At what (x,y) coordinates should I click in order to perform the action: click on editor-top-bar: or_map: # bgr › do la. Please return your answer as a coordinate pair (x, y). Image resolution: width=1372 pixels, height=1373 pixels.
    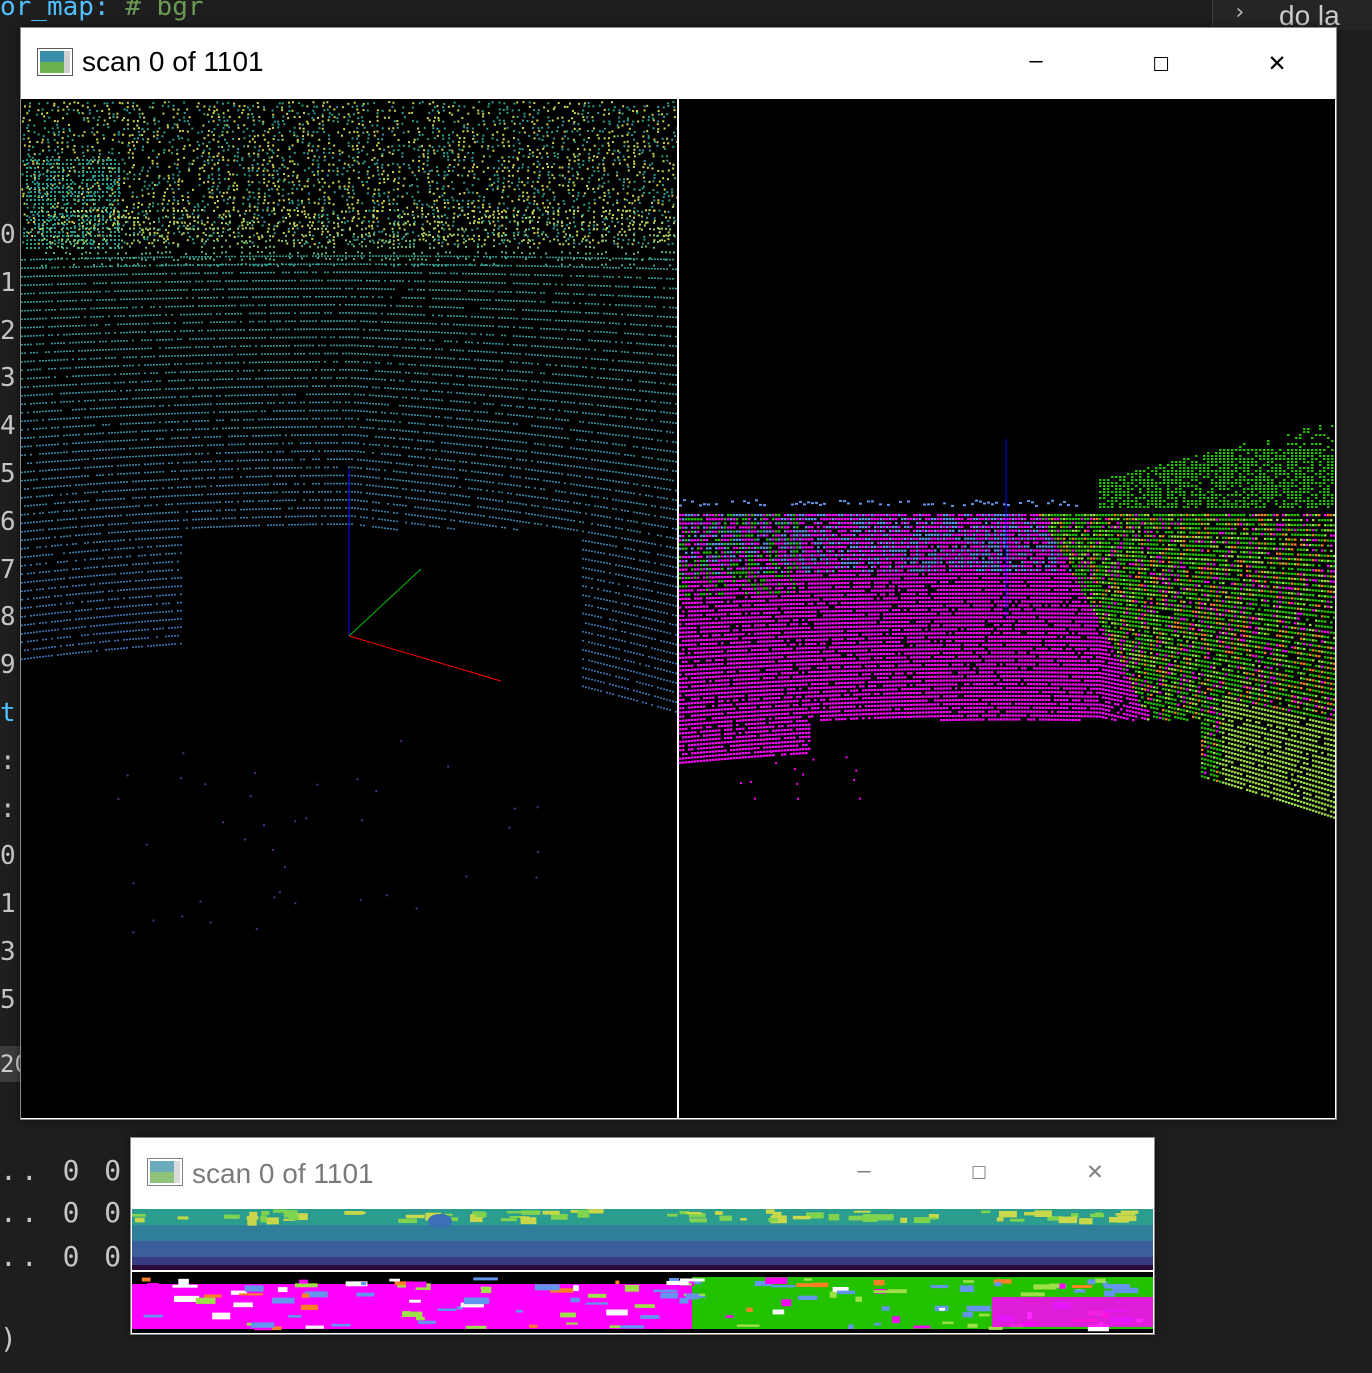
    Looking at the image, I should click on (686, 15).